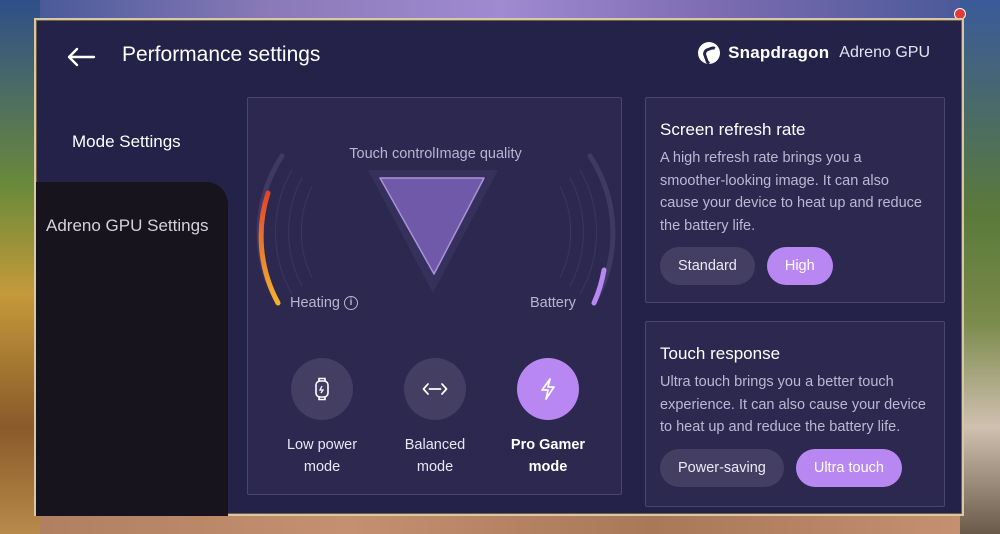  Describe the element at coordinates (799, 266) in the screenshot. I see `high-button: High` at that location.